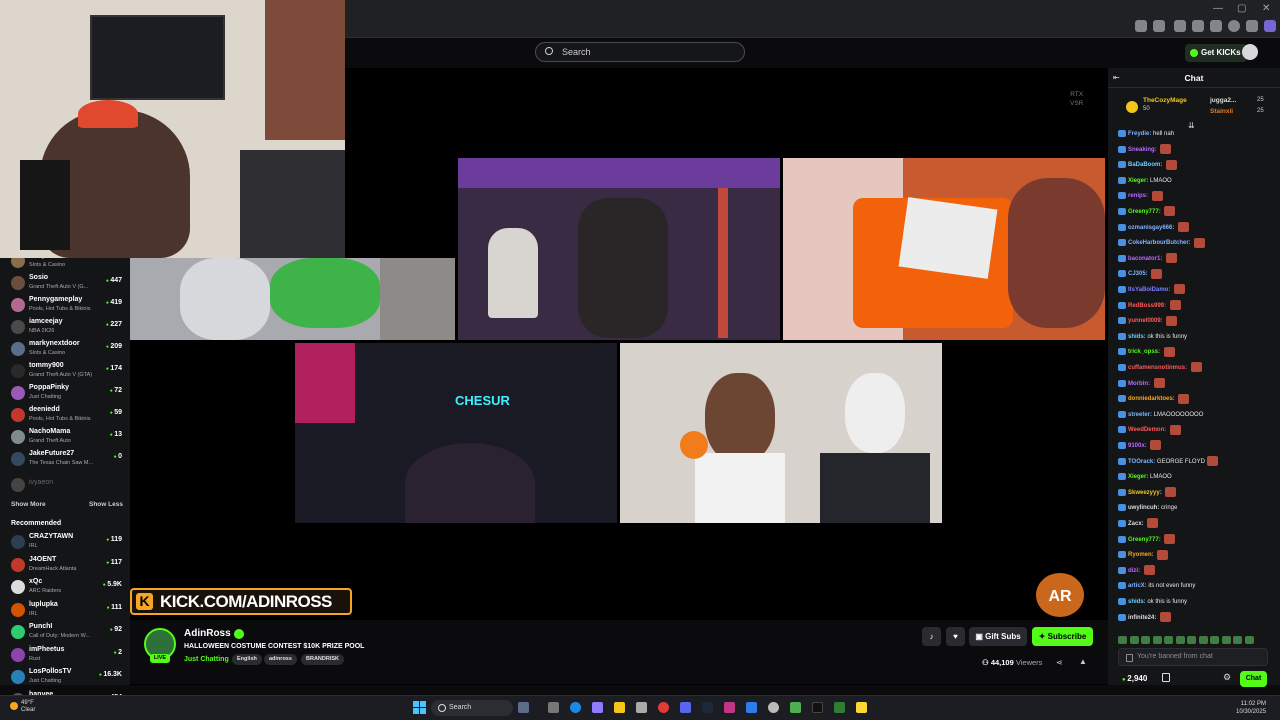 This screenshot has height=720, width=1280. What do you see at coordinates (65, 486) in the screenshot?
I see `sidebar-item-offline: ivyaeon` at bounding box center [65, 486].